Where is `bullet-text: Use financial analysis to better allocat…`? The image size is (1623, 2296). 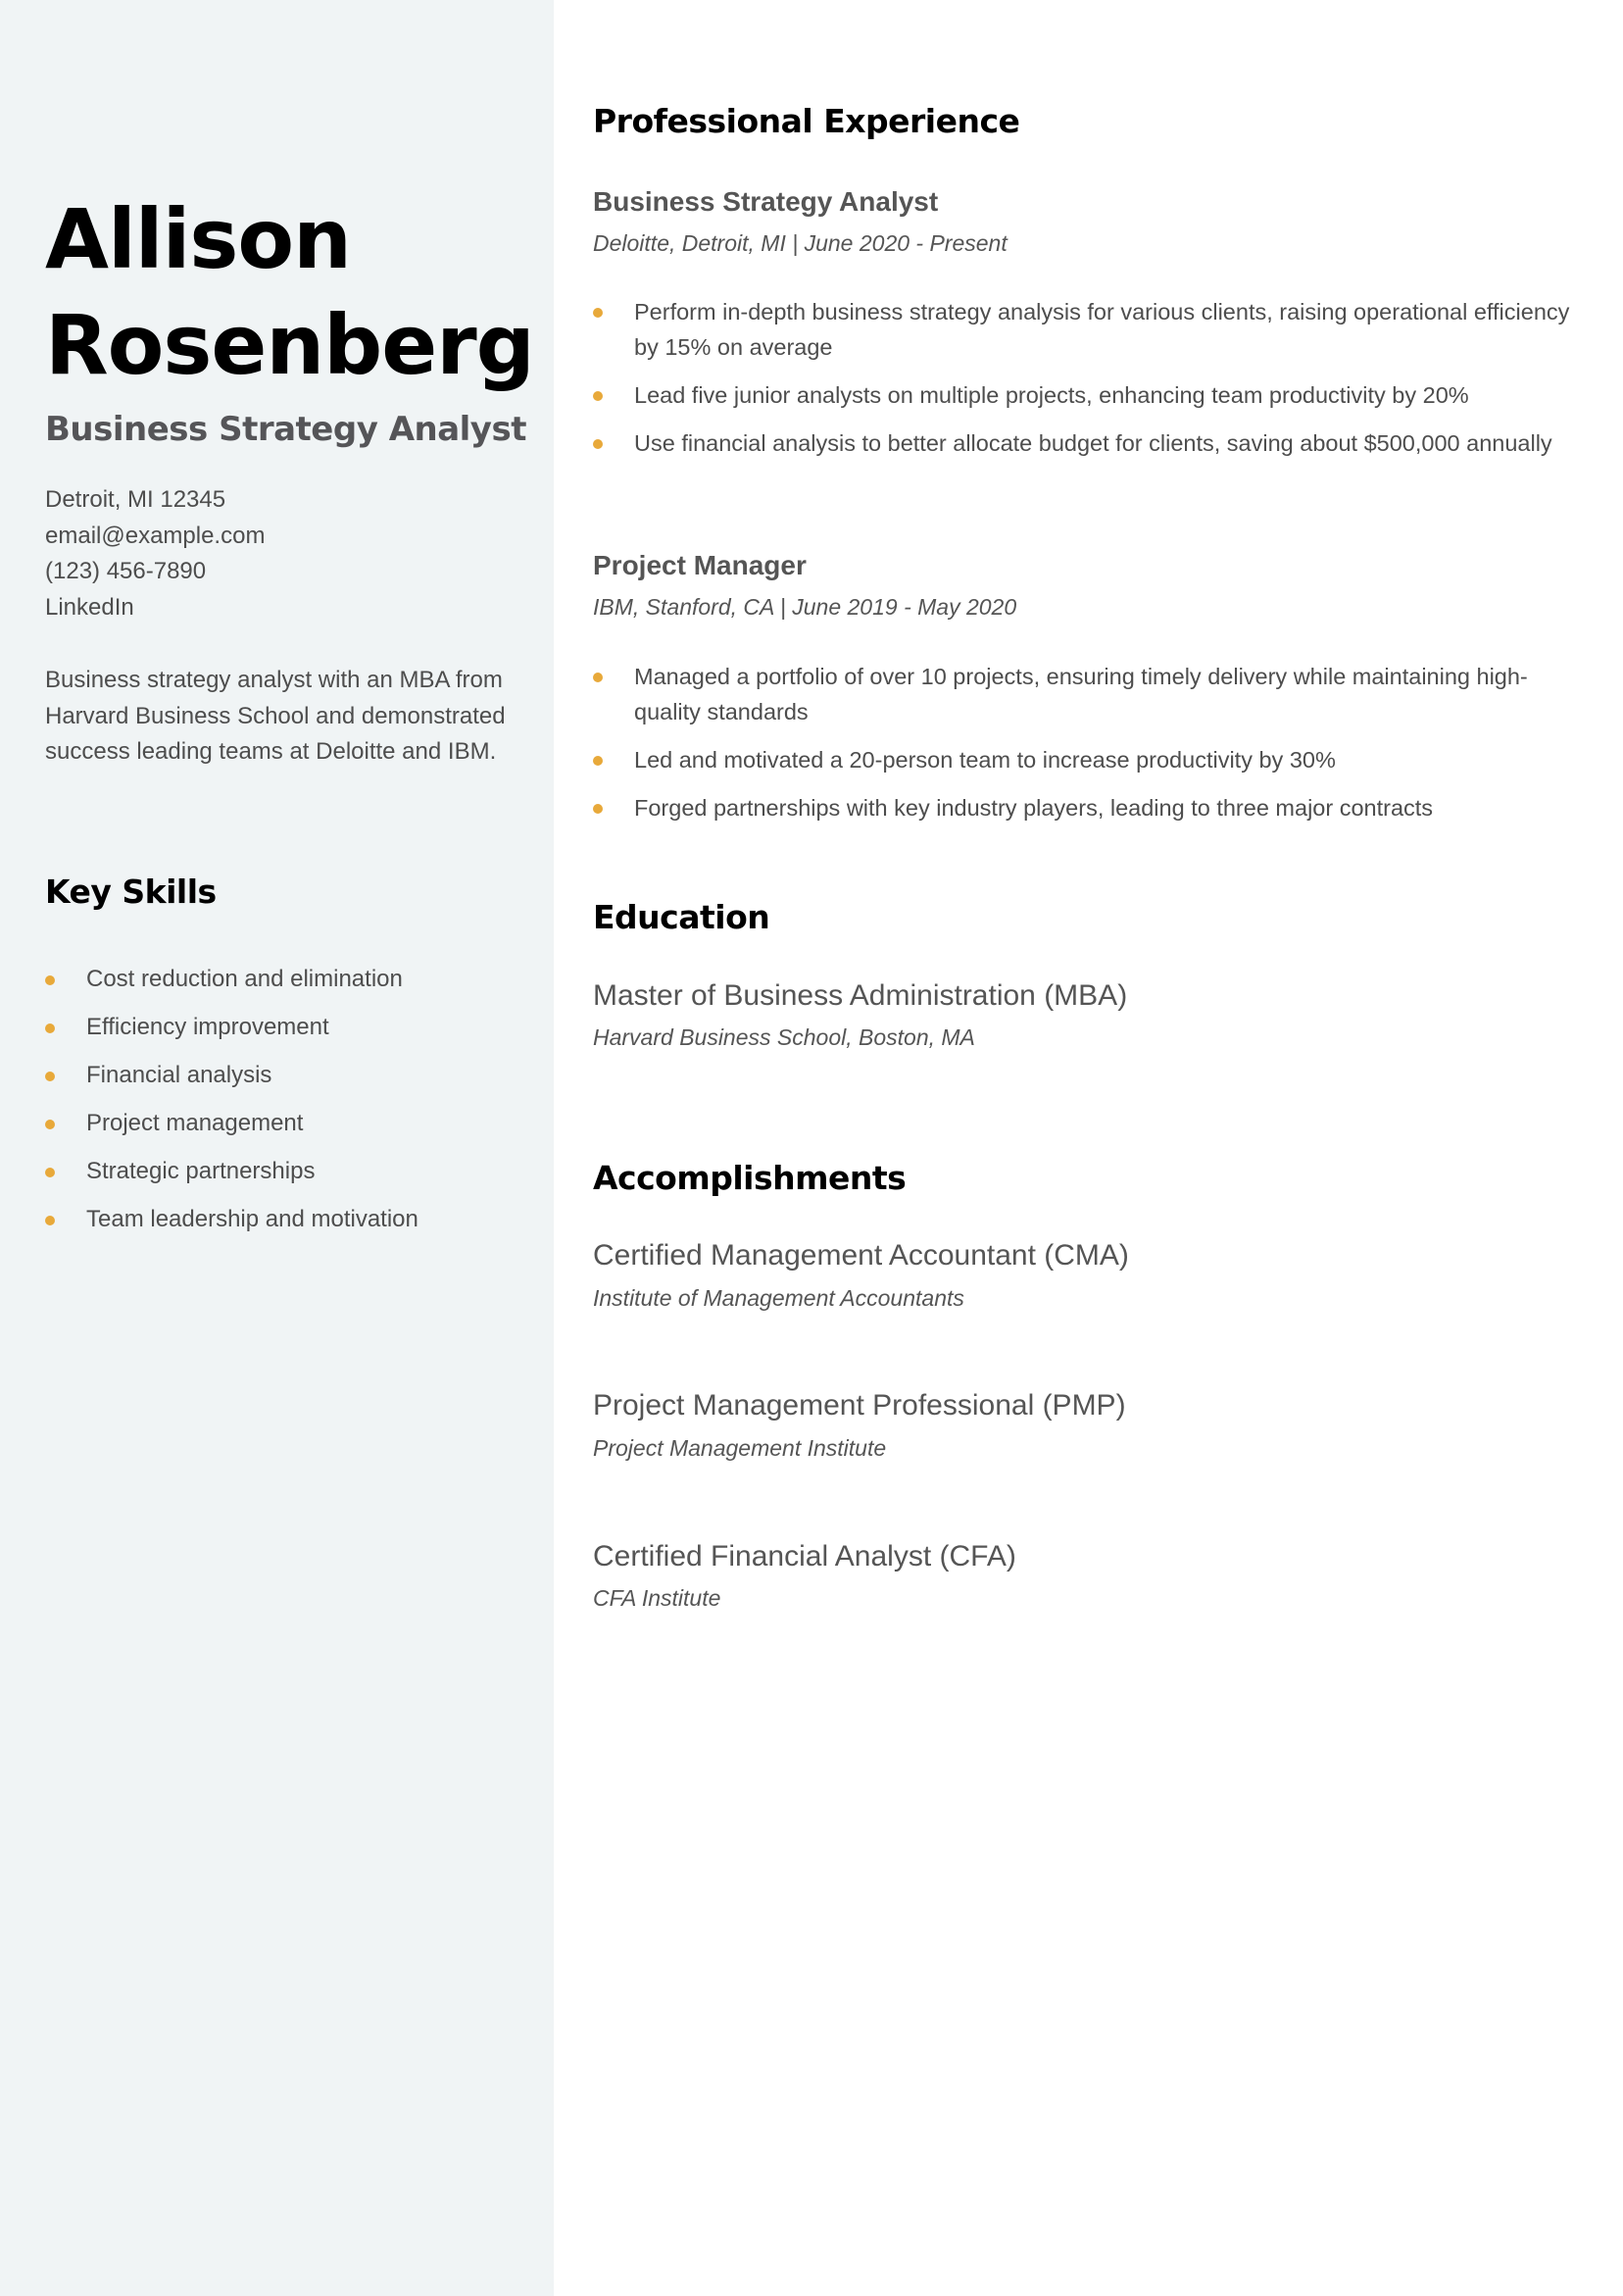
bullet-text: Use financial analysis to better allocat… is located at coordinates (1093, 443).